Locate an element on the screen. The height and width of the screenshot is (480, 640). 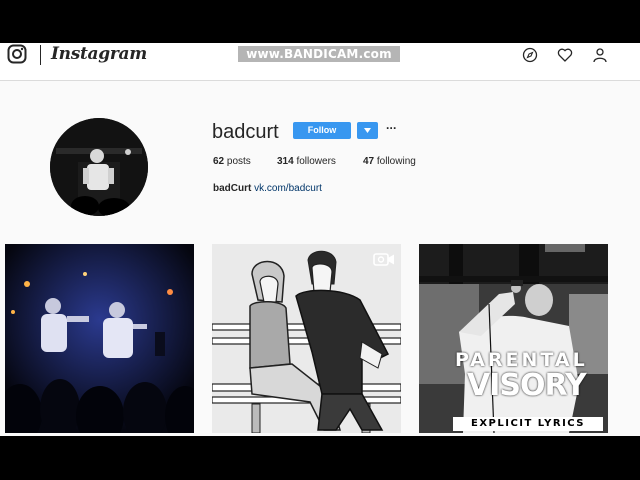
top-navbar: Instagram www.BANDICAM.com is located at coordinates (320, 62).